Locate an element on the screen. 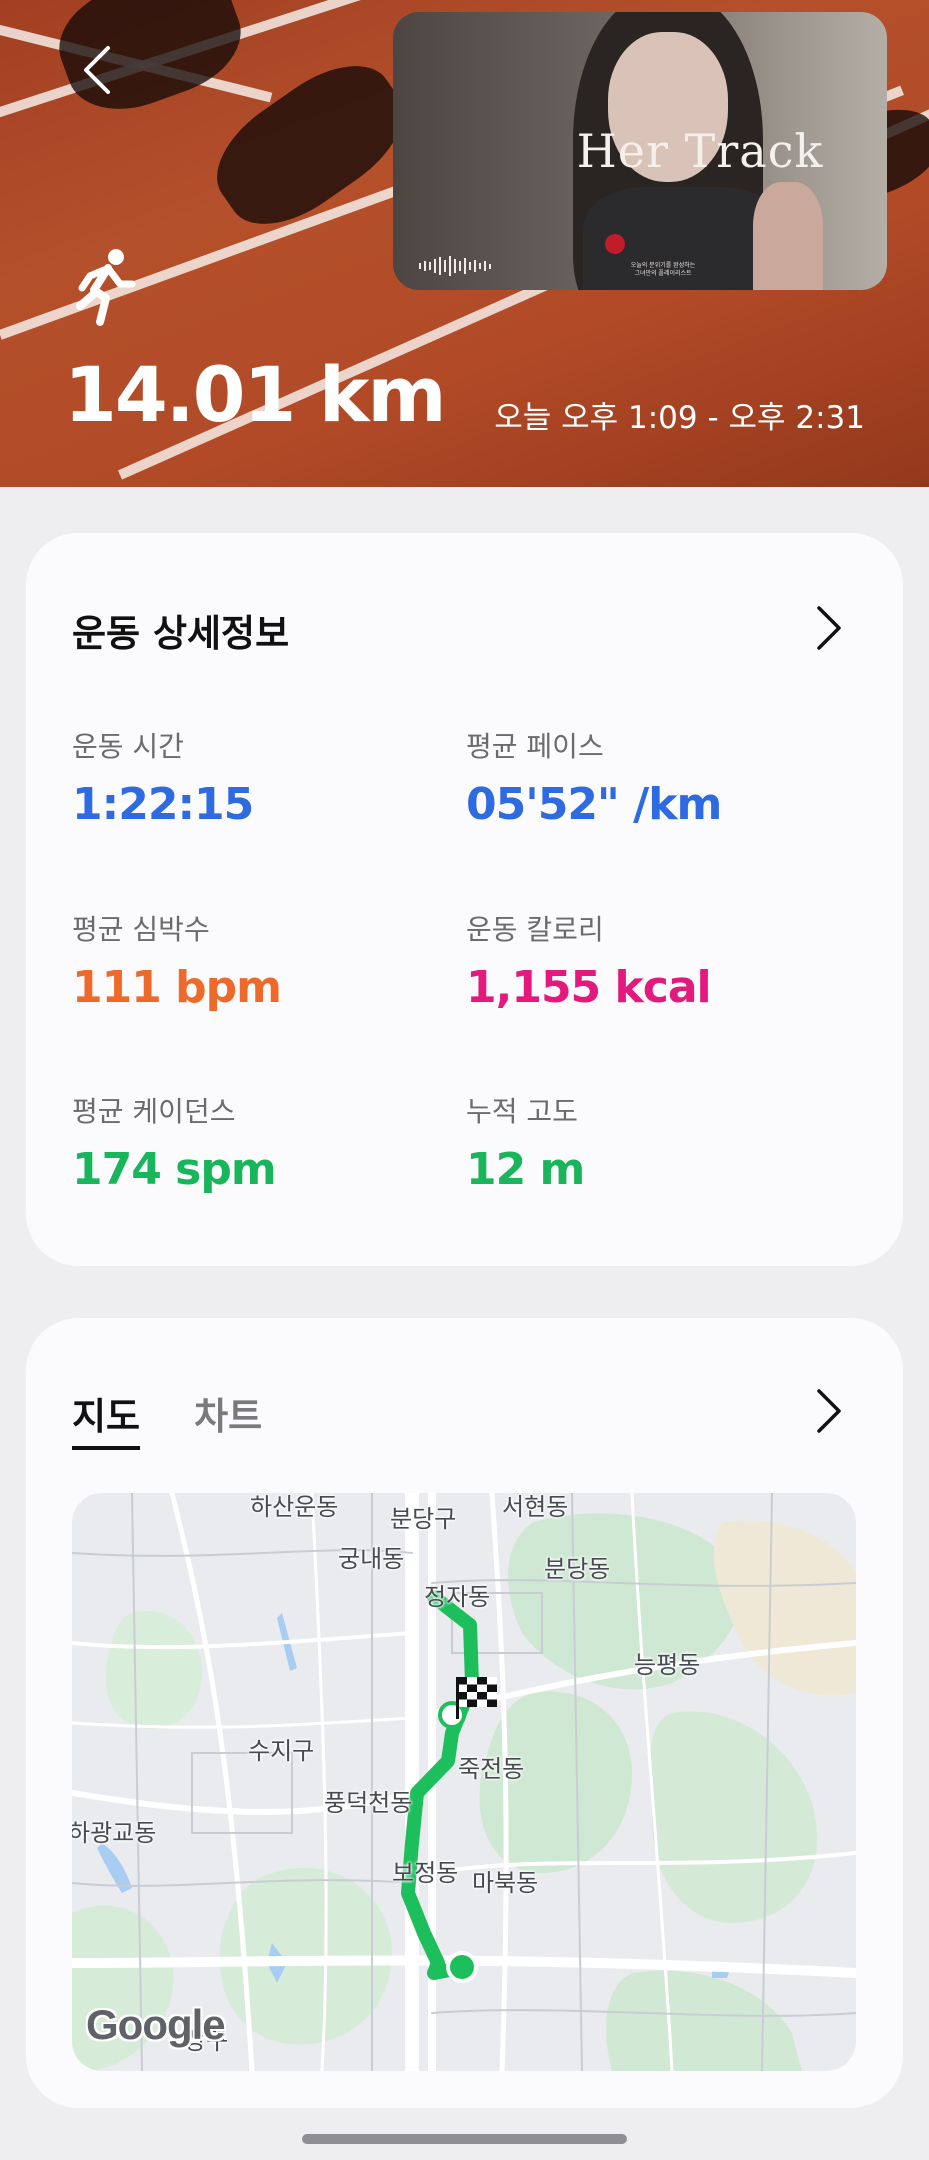 This screenshot has height=2160, width=929. rose-icon is located at coordinates (615, 244).